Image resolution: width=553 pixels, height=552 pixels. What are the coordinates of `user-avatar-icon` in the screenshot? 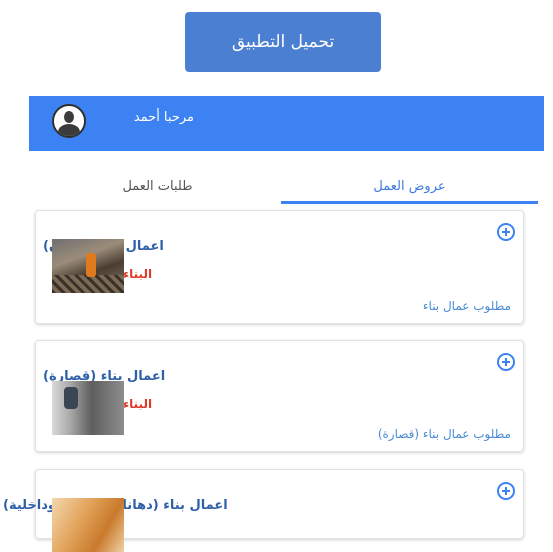 It's located at (69, 121).